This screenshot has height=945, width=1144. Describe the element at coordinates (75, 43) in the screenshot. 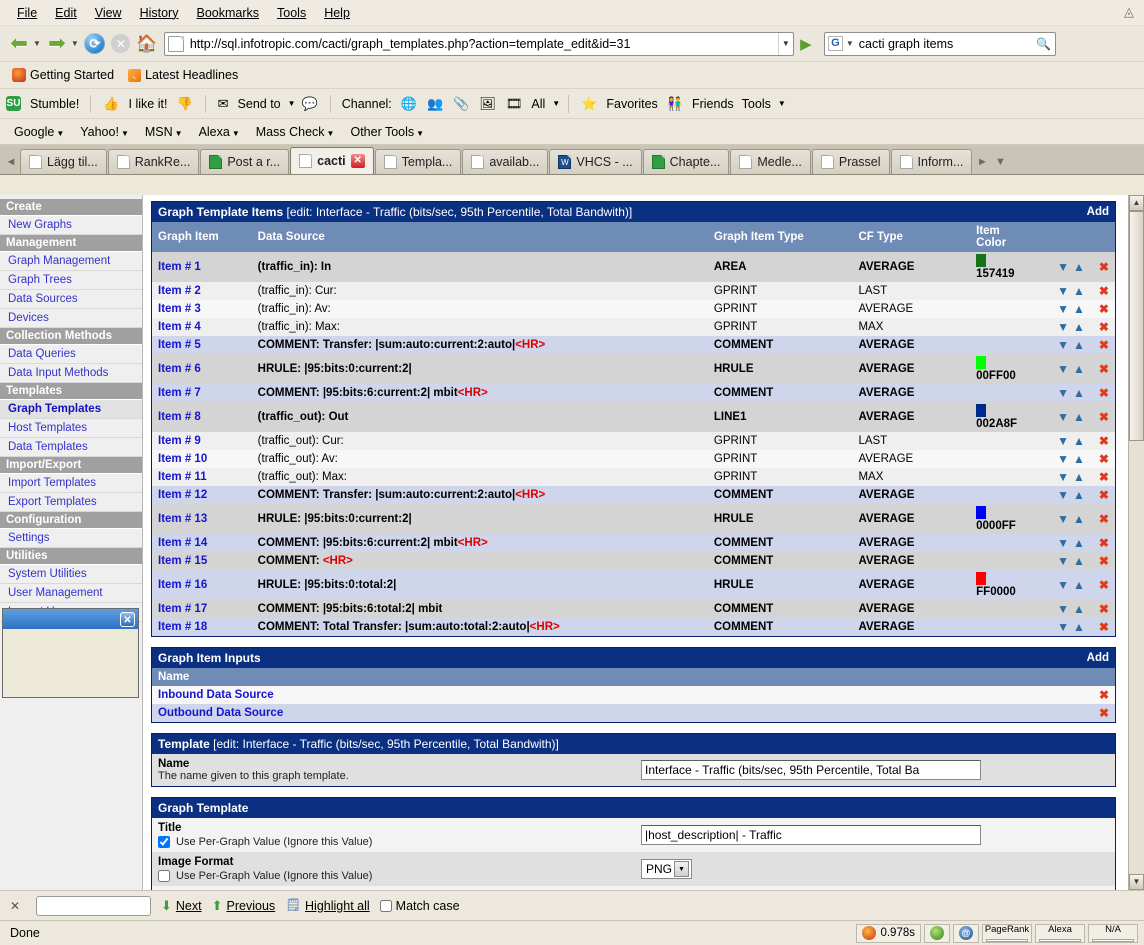

I see `forward-dropdown-icon: ▼` at that location.